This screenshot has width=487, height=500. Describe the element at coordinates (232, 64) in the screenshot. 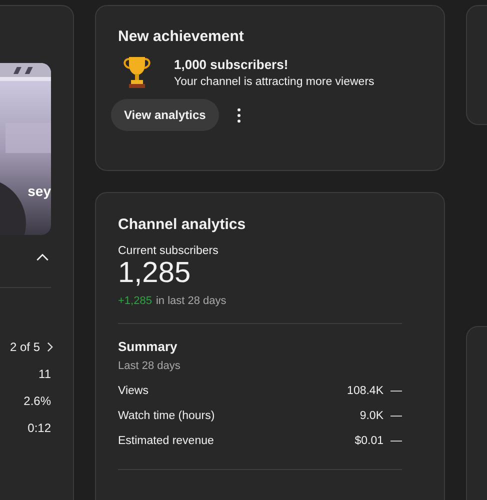

I see `achievement-headline: 1,000 subscribers!` at that location.